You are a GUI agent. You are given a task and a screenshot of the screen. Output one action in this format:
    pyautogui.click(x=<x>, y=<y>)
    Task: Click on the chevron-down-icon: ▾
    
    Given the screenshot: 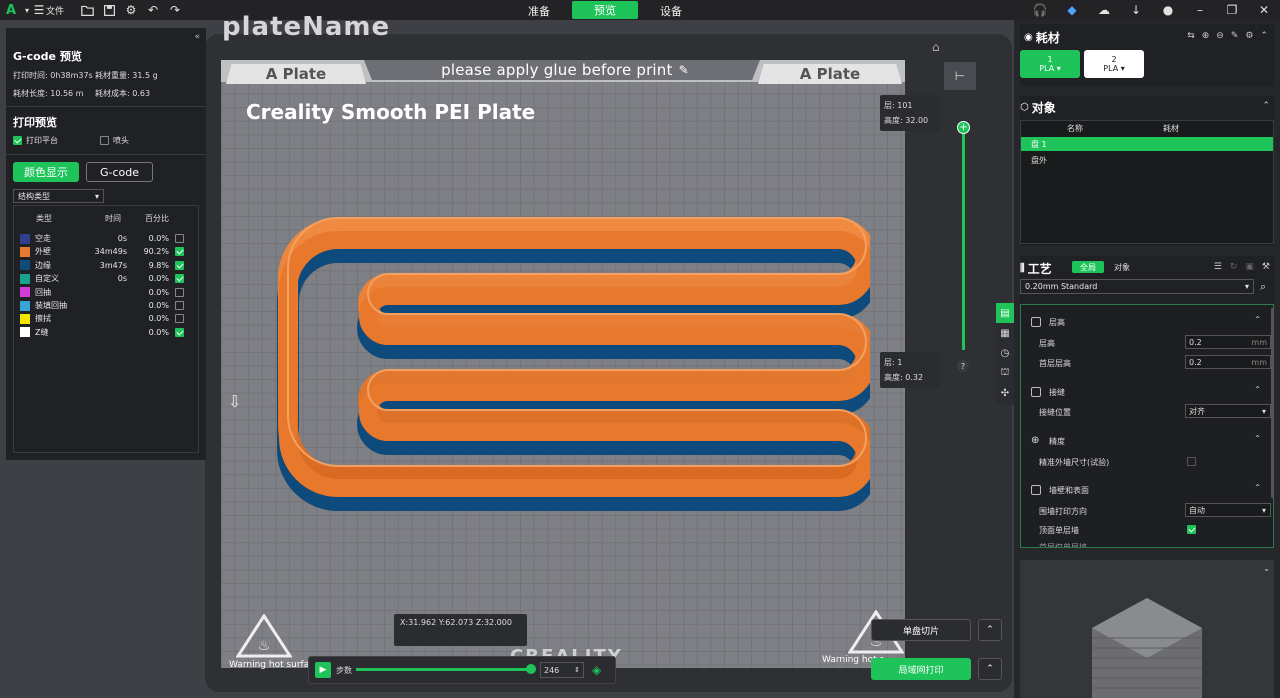 What is the action you would take?
    pyautogui.click(x=27, y=10)
    